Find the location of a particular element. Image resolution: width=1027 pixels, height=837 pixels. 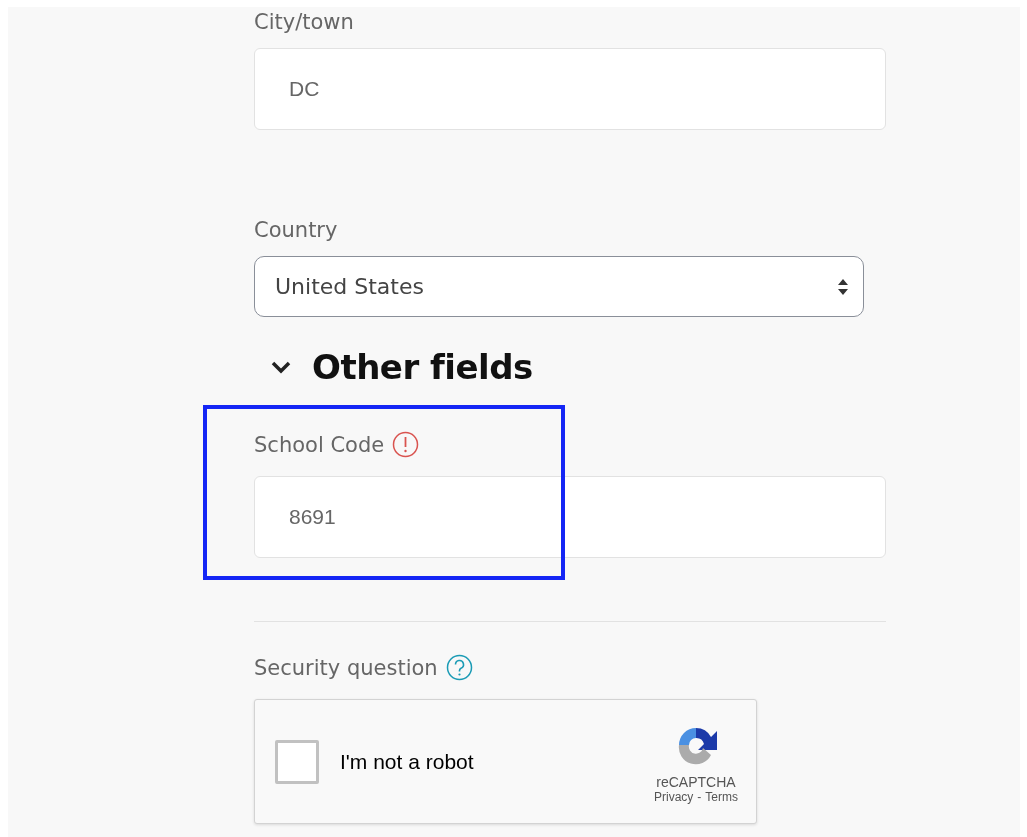

field-label: City/town is located at coordinates (304, 22).